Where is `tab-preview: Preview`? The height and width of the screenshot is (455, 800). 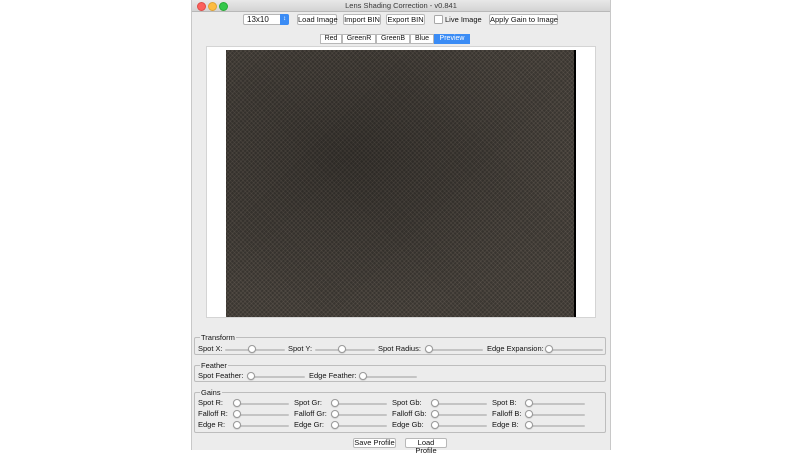 tab-preview: Preview is located at coordinates (452, 39).